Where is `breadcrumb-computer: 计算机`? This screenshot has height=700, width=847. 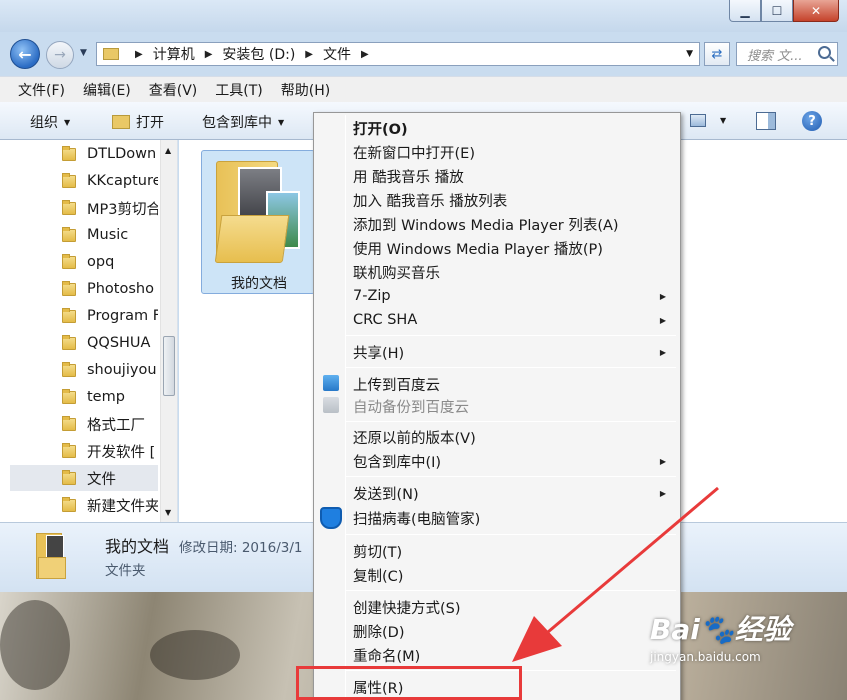
breadcrumb-computer: 计算机 is located at coordinates (174, 54).